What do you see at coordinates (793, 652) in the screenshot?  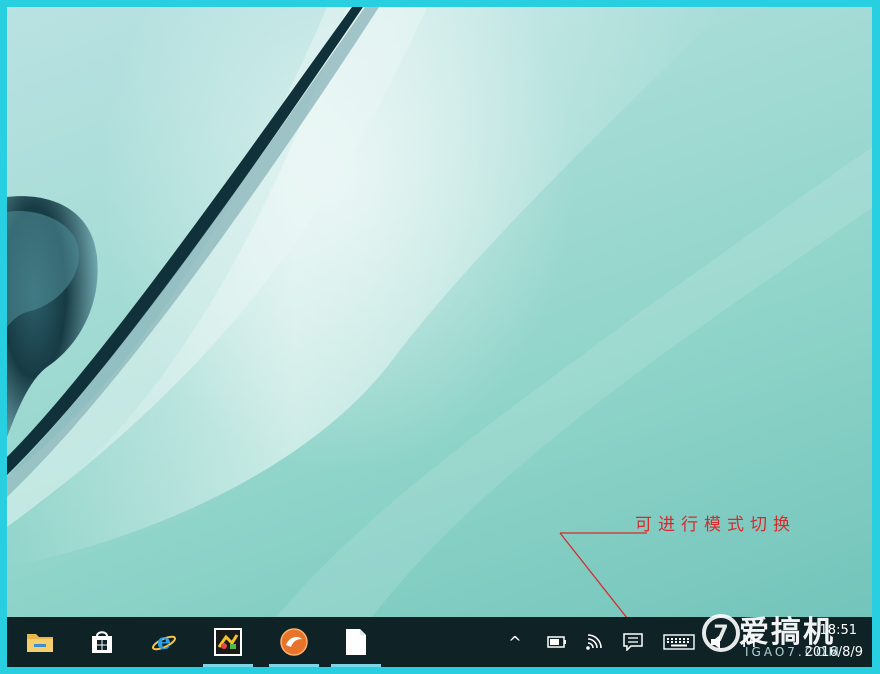 I see `watermark-url: IGAO7.COM` at bounding box center [793, 652].